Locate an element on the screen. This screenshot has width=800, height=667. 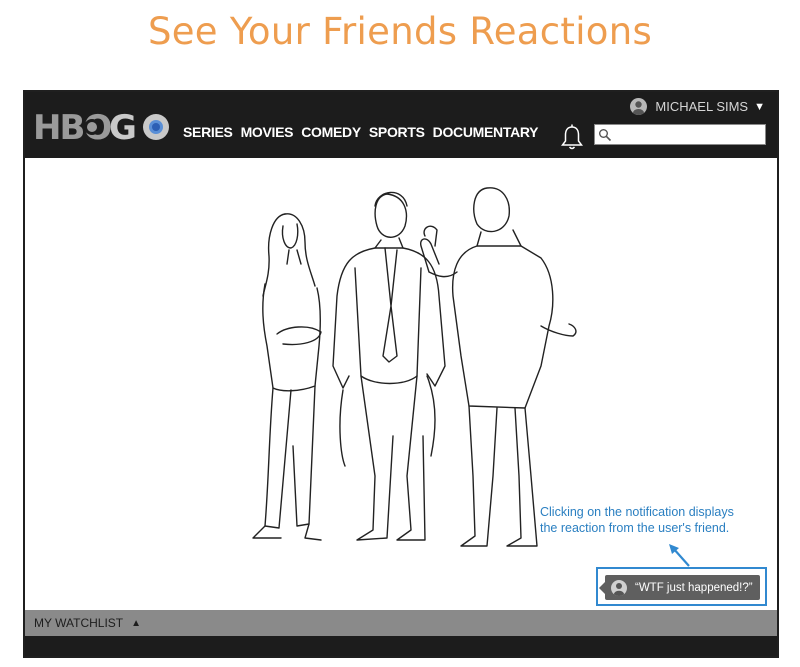
user-avatar-icon is located at coordinates (639, 106).